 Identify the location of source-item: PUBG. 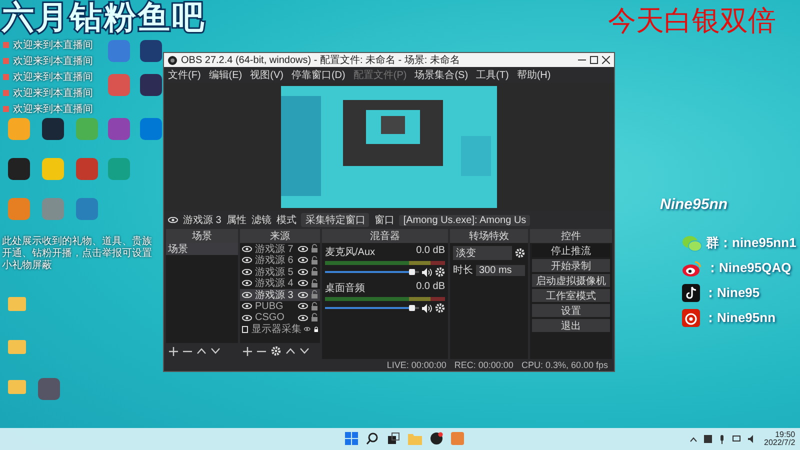
(280, 306).